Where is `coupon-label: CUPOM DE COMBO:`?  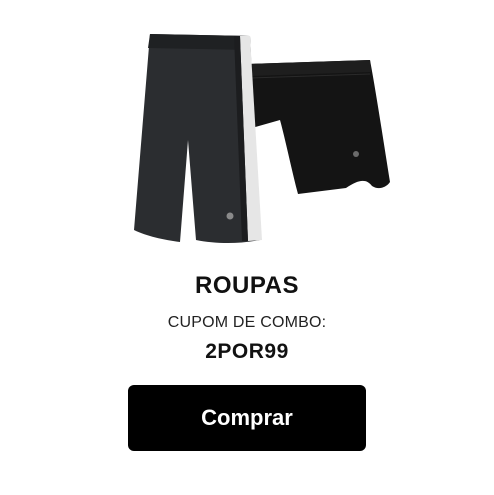 coupon-label: CUPOM DE COMBO: is located at coordinates (247, 322).